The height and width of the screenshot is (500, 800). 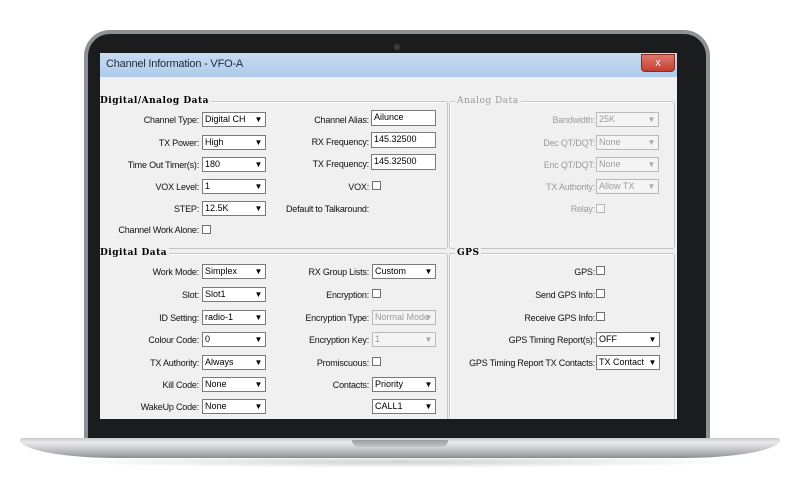 What do you see at coordinates (376, 185) in the screenshot?
I see `checkbox-vox` at bounding box center [376, 185].